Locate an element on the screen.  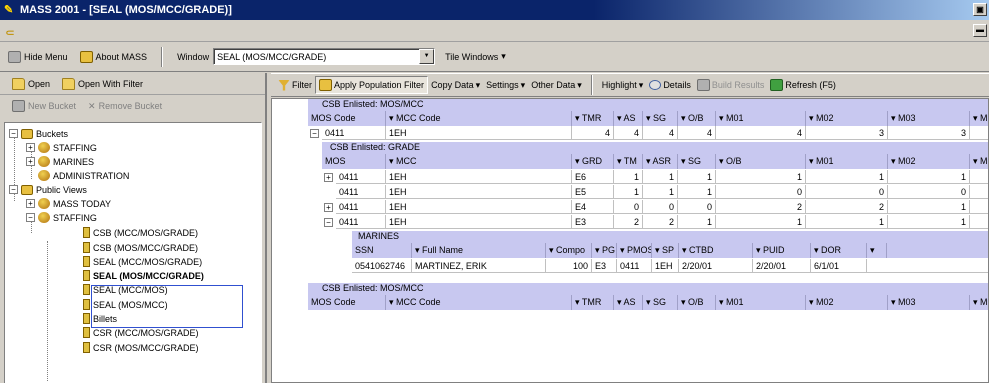
build-results-button: Build Results is located at coordinates (731, 85).